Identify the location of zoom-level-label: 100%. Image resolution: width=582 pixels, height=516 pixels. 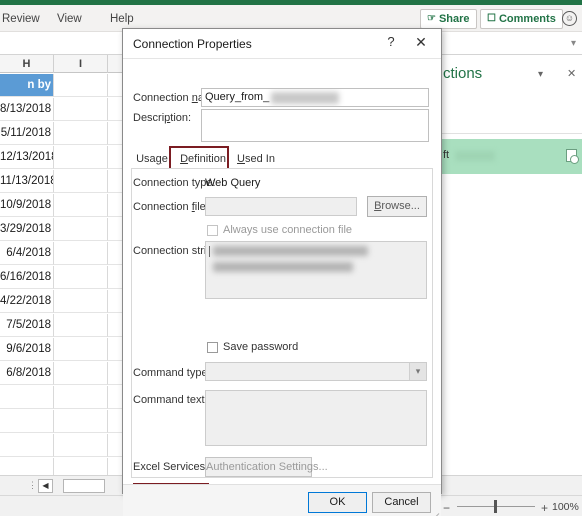
(565, 507).